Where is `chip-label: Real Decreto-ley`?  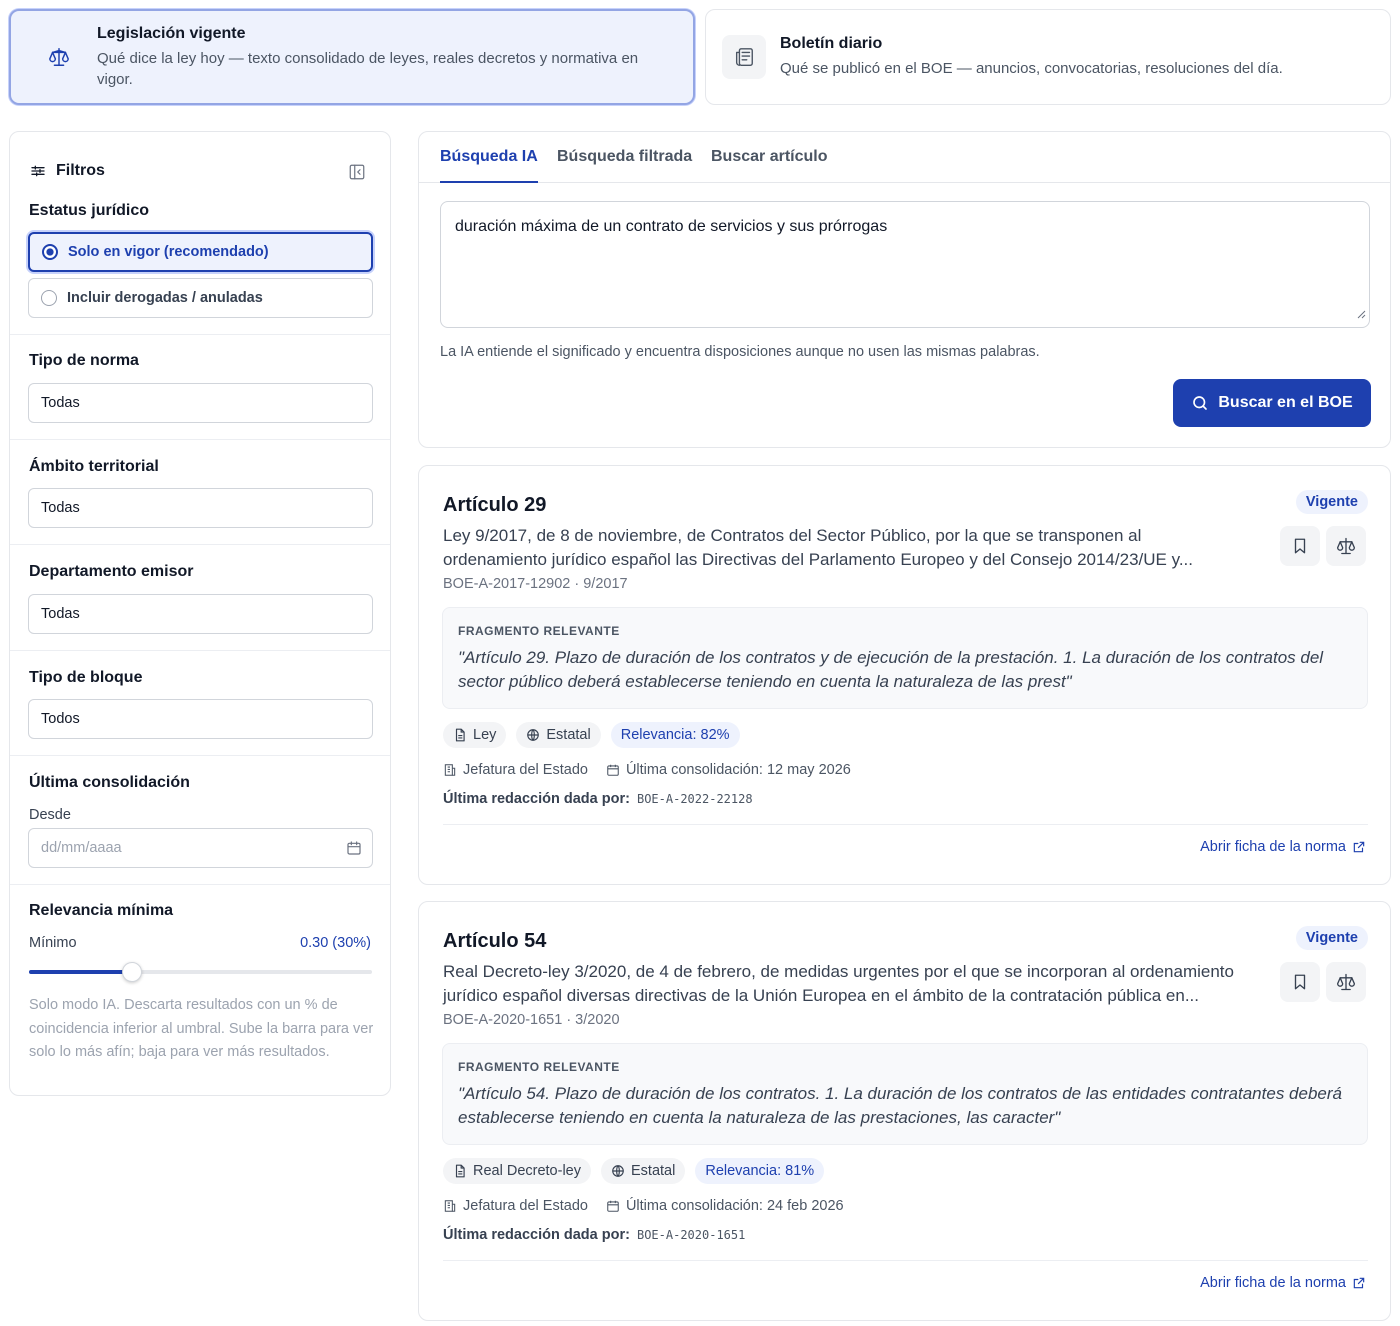 chip-label: Real Decreto-ley is located at coordinates (527, 1171).